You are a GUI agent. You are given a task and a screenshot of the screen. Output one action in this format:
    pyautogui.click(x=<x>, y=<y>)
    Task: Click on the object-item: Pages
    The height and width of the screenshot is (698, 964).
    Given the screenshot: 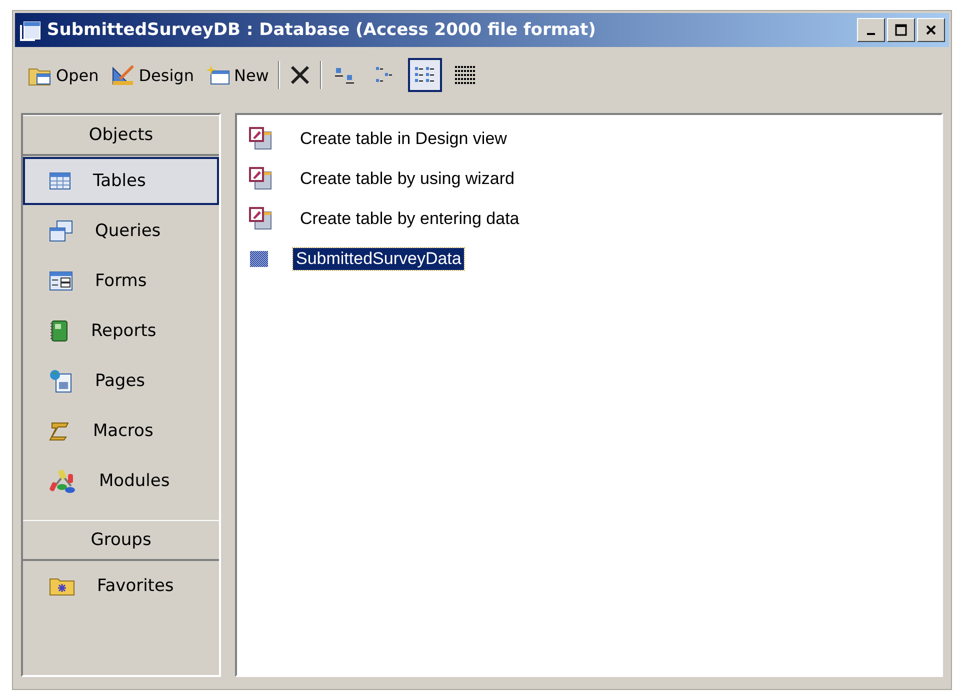 What is the action you would take?
    pyautogui.click(x=121, y=381)
    